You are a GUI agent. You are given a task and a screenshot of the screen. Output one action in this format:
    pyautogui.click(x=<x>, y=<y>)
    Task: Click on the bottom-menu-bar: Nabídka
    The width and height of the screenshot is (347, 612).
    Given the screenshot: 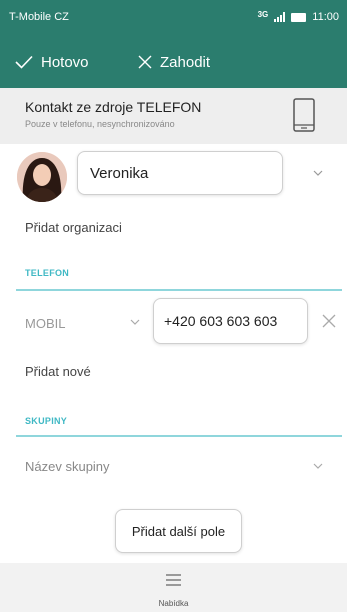 What is the action you would take?
    pyautogui.click(x=173, y=587)
    